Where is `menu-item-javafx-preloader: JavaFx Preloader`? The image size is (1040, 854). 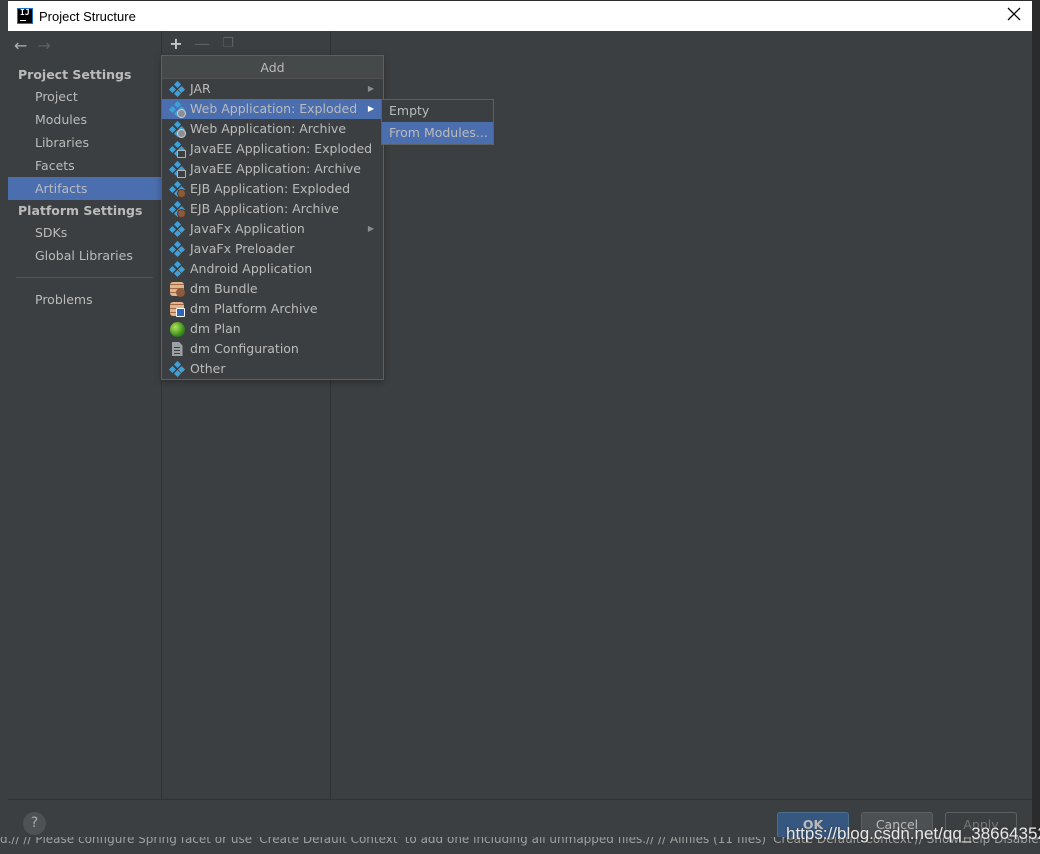
menu-item-javafx-preloader: JavaFx Preloader is located at coordinates (272, 249).